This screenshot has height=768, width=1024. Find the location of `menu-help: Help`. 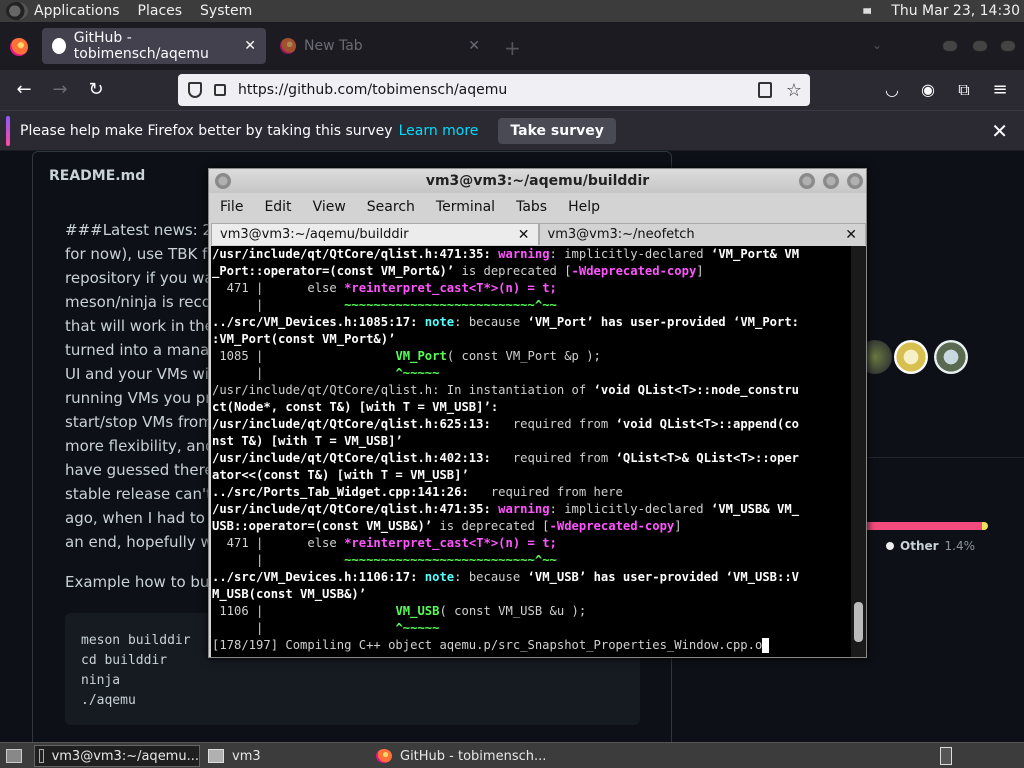

menu-help: Help is located at coordinates (583, 208).